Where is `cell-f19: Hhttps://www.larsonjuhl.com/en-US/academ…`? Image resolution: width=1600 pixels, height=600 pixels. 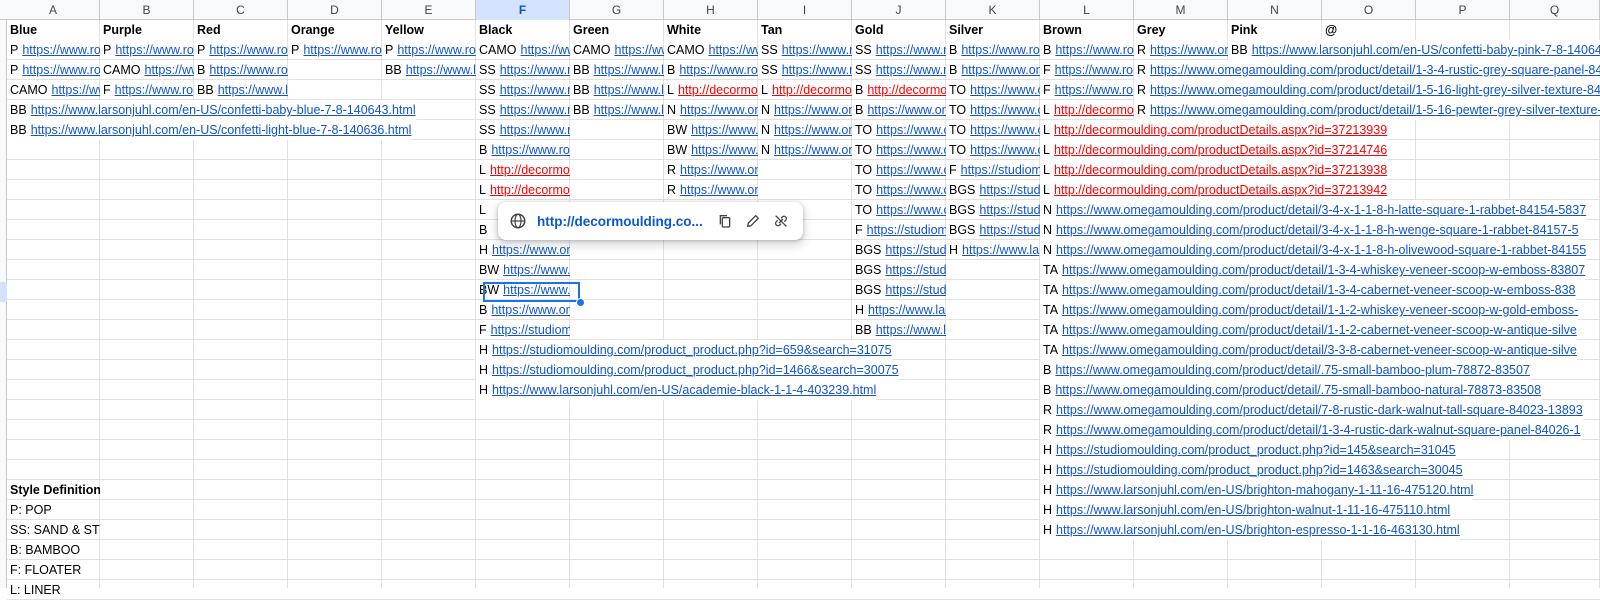
cell-f19: Hhttps://www.larsonjuhl.com/en-US/academ… is located at coordinates (676, 390).